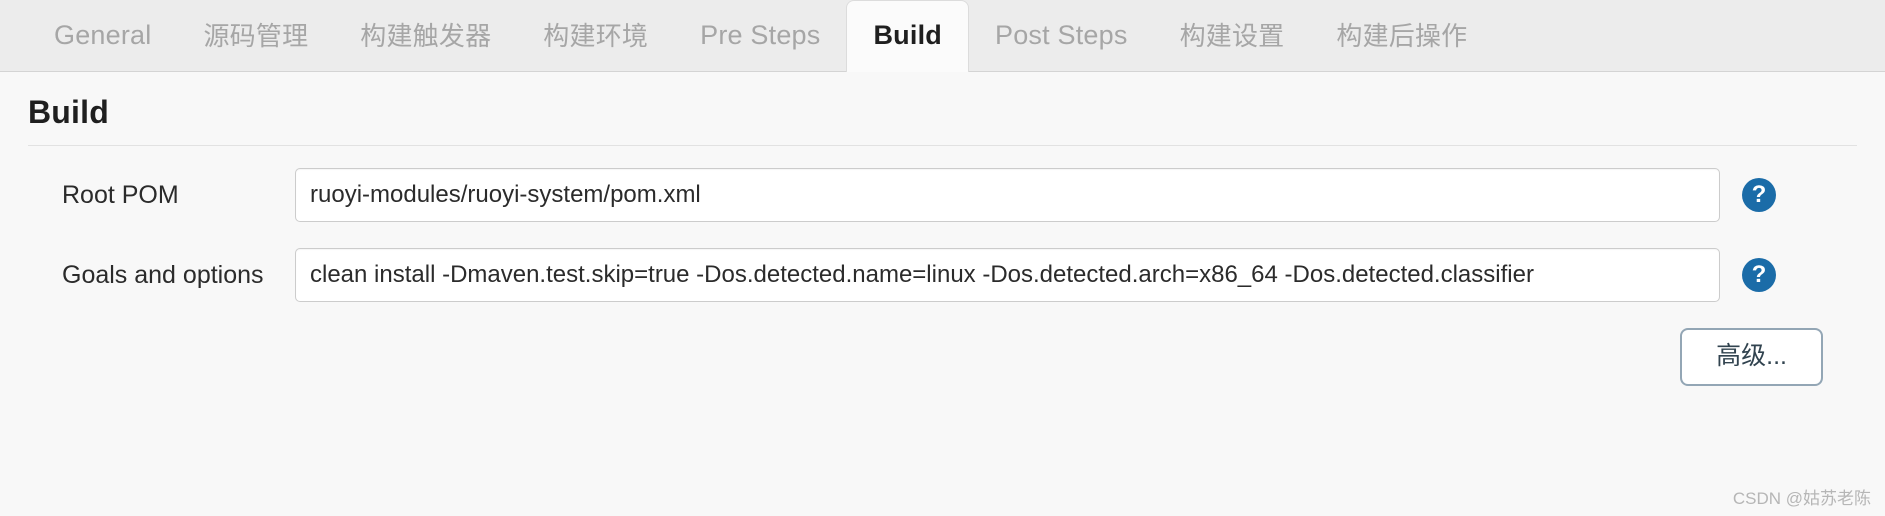  I want to click on goals-and-options-field-wrap, so click(1007, 275).